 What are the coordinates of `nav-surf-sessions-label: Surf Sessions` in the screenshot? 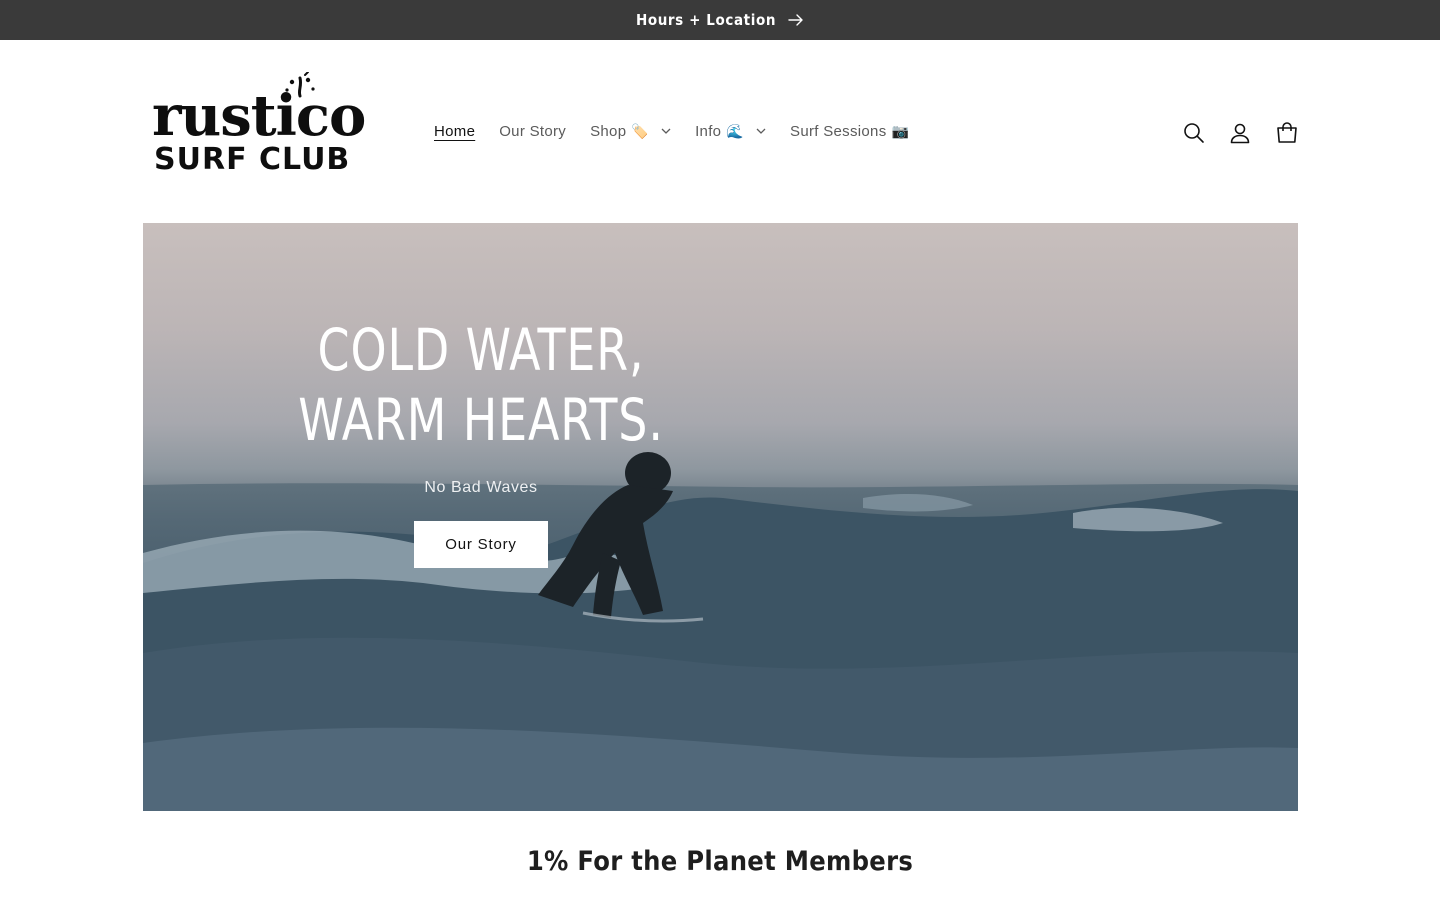 It's located at (838, 131).